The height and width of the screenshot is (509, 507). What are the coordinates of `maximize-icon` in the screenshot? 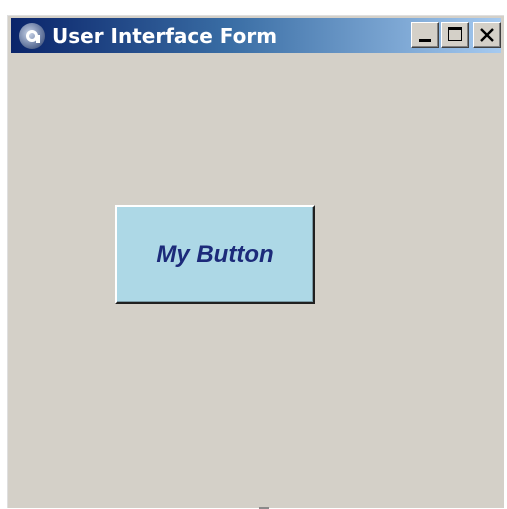 It's located at (455, 34).